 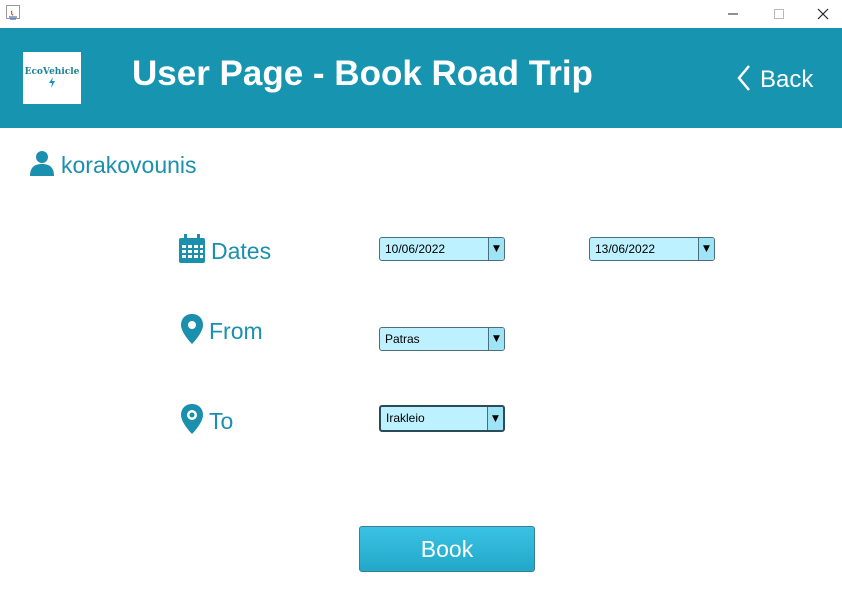 I want to click on close-icon, so click(x=821, y=14).